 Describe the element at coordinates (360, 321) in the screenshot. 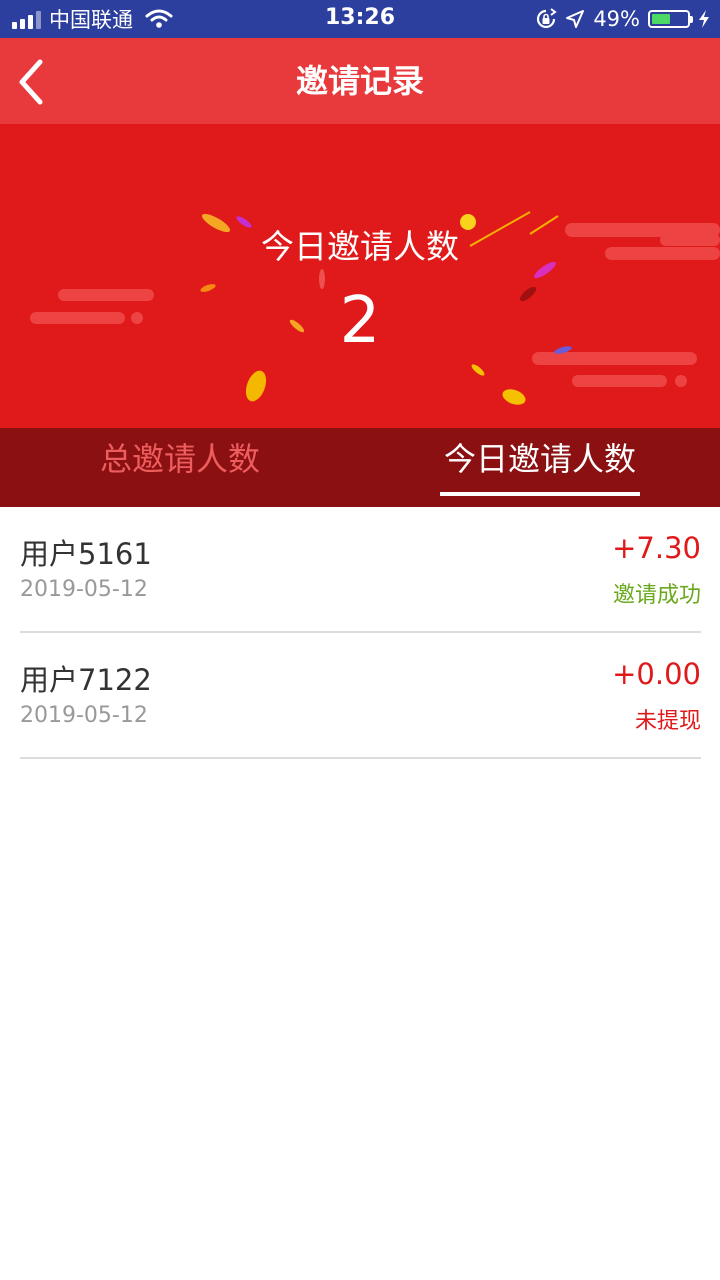

I see `today-invite-count: 2` at that location.